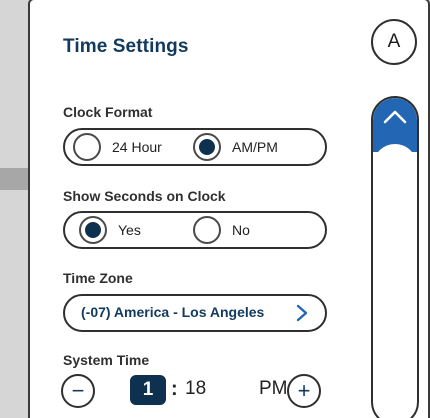  What do you see at coordinates (255, 147) in the screenshot?
I see `option-ampm-label: AM/PM` at bounding box center [255, 147].